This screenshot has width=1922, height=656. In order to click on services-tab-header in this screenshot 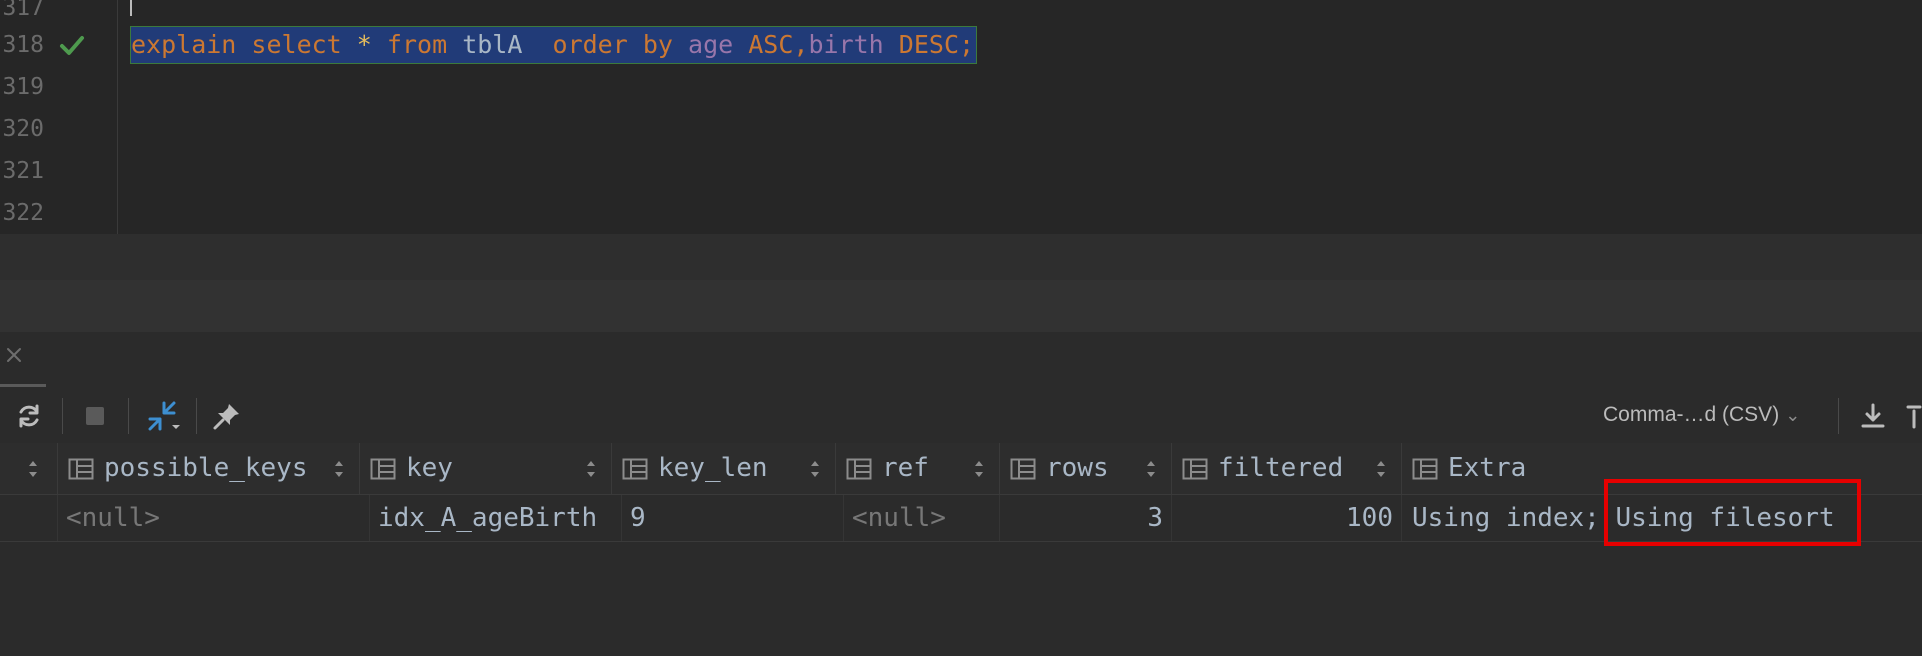, I will do `click(961, 360)`.